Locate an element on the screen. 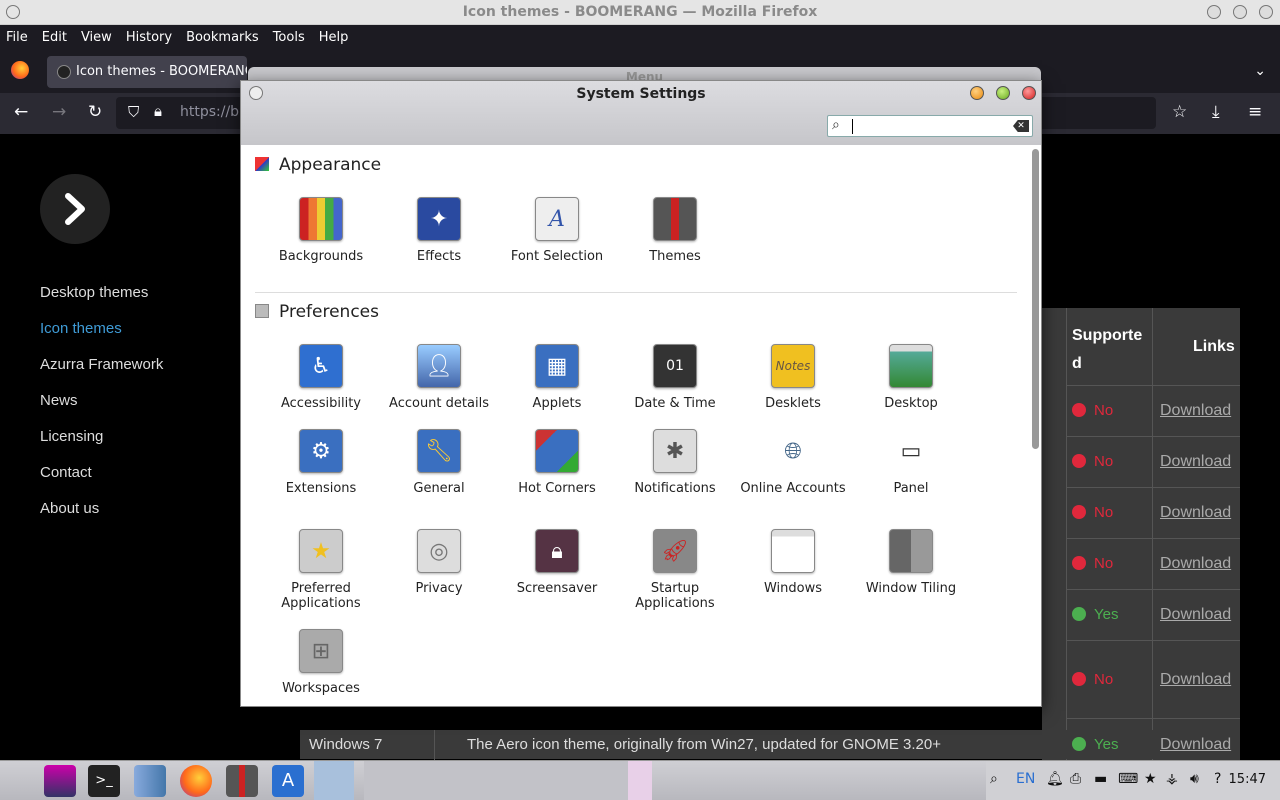 The width and height of the screenshot is (1280, 800). status-badge: No is located at coordinates (1092, 461).